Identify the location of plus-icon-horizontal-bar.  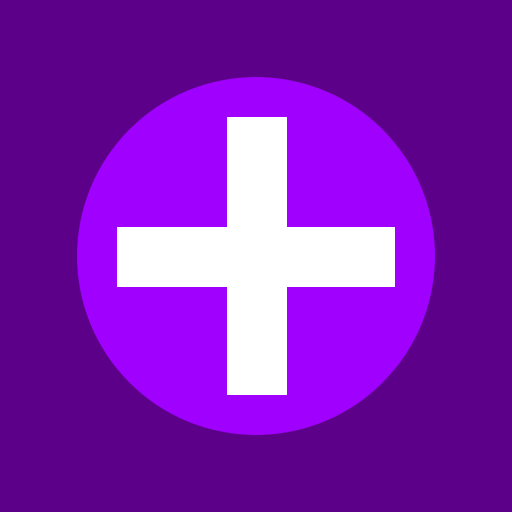
(256, 257).